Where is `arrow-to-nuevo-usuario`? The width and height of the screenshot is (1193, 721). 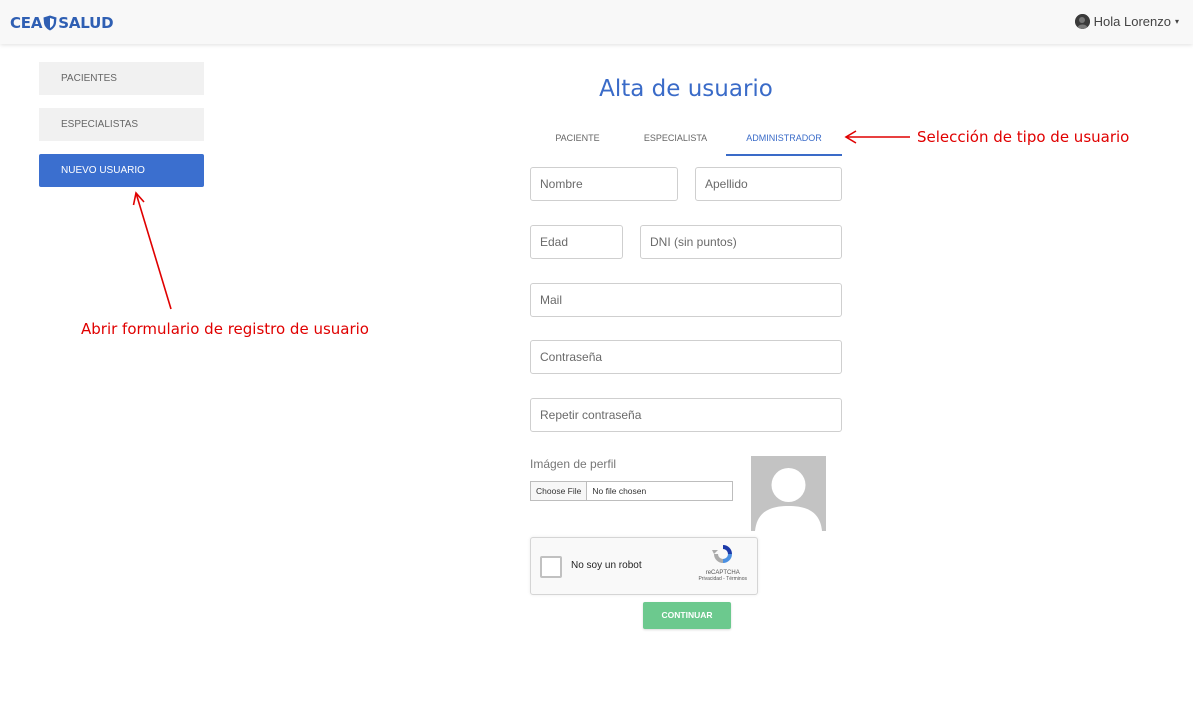
arrow-to-nuevo-usuario is located at coordinates (152, 250).